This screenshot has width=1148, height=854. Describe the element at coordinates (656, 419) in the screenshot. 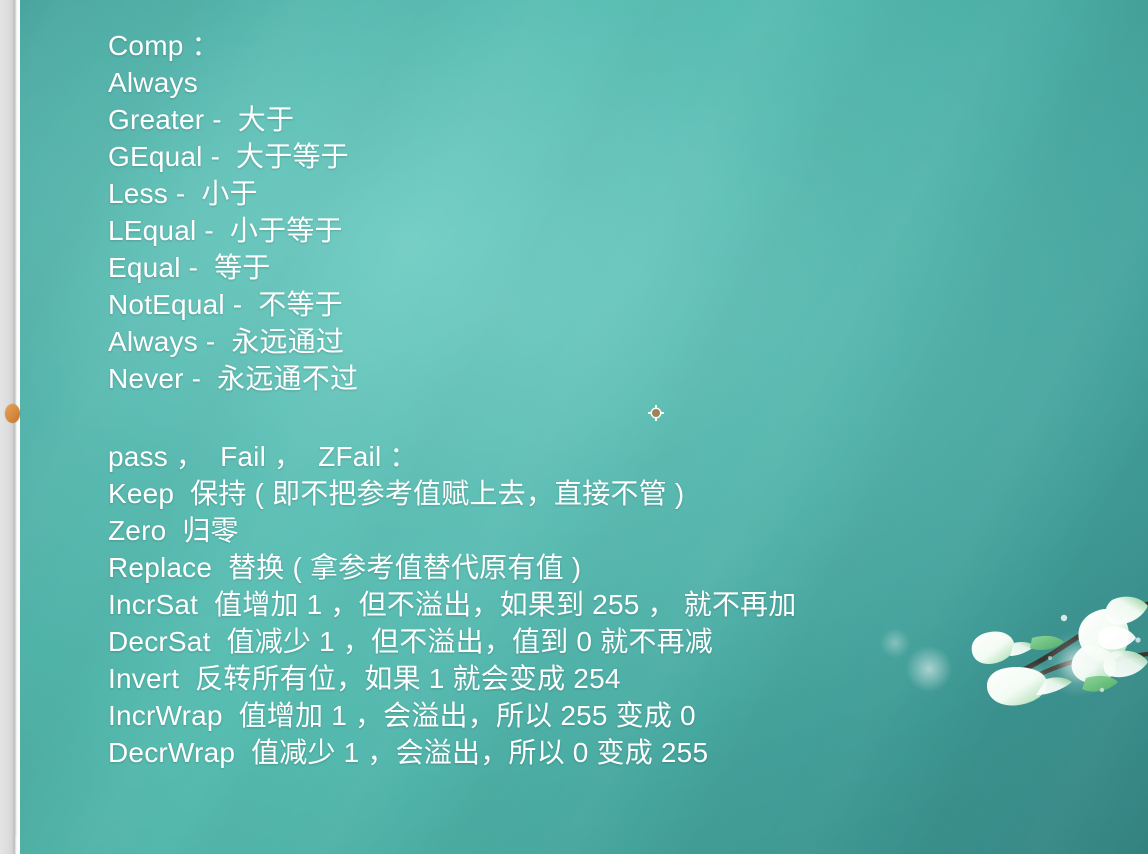

I see `crosshair-arm-bottom` at that location.